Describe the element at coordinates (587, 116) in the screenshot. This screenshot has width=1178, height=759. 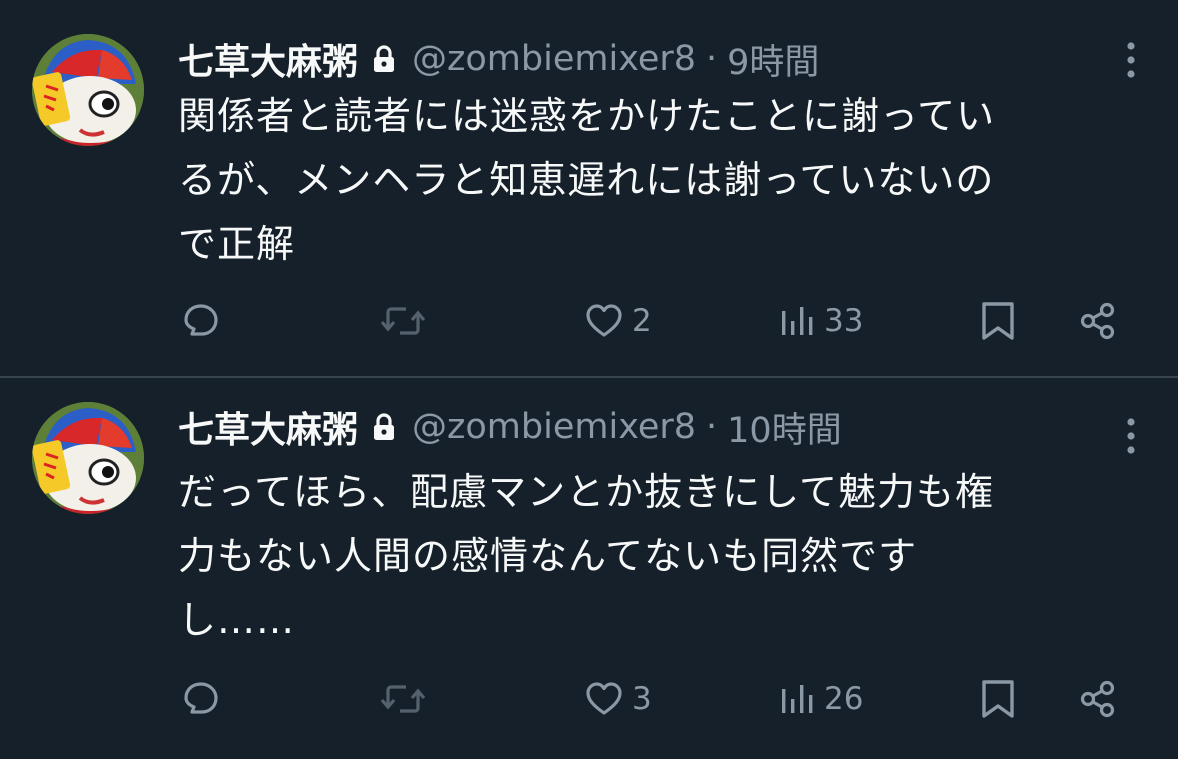
I see `tweet-text-line: 関係者と読者には迷惑をかけたことに謝ってい` at that location.